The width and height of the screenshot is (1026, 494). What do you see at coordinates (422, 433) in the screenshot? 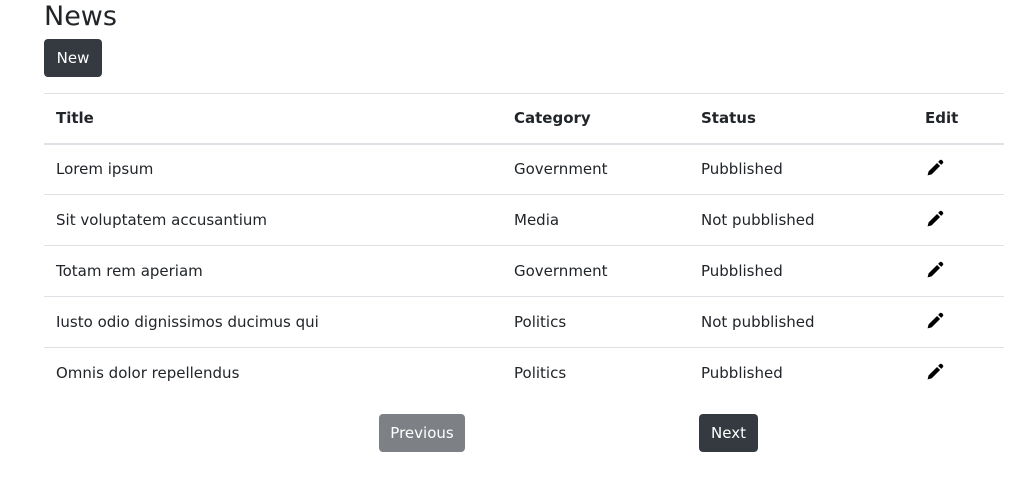
I see `previous-page-button: Previous` at bounding box center [422, 433].